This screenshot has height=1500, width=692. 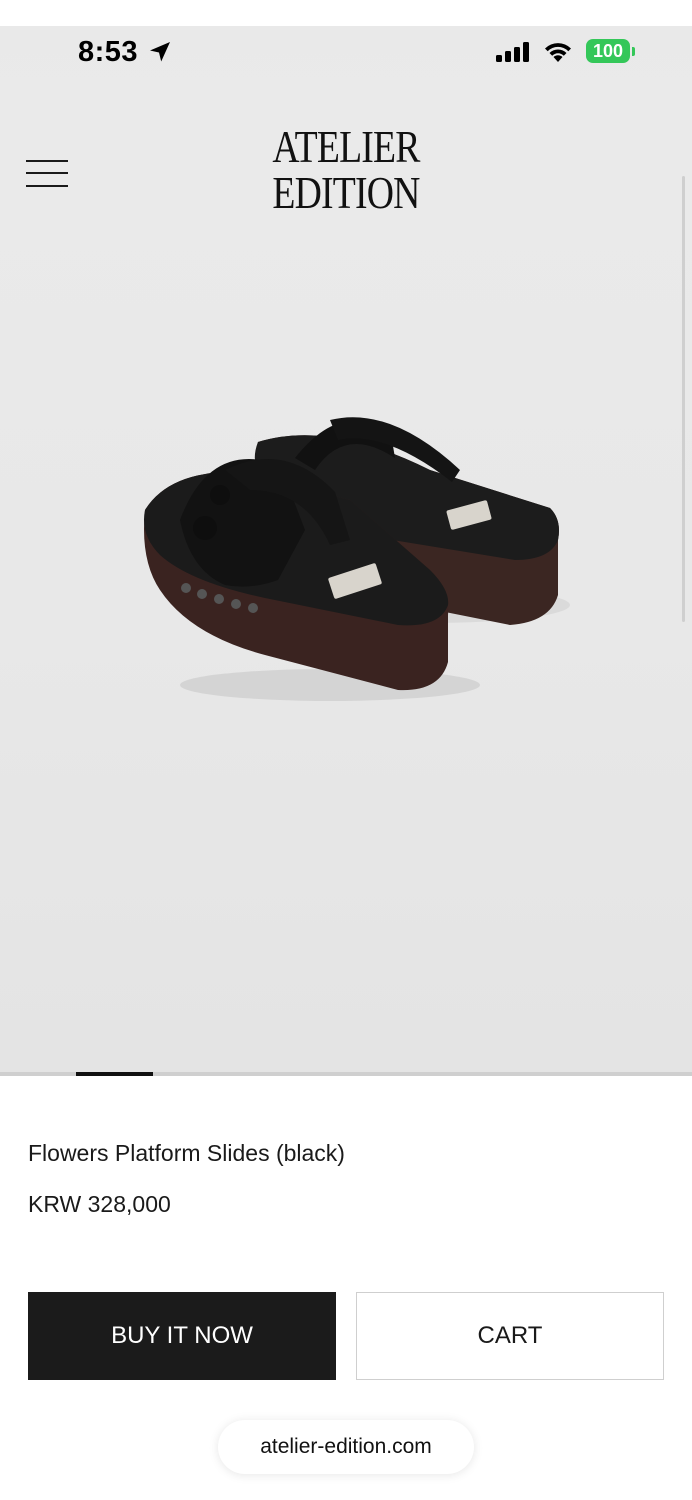 What do you see at coordinates (346, 146) in the screenshot?
I see `logo-line-1: ATELIER` at bounding box center [346, 146].